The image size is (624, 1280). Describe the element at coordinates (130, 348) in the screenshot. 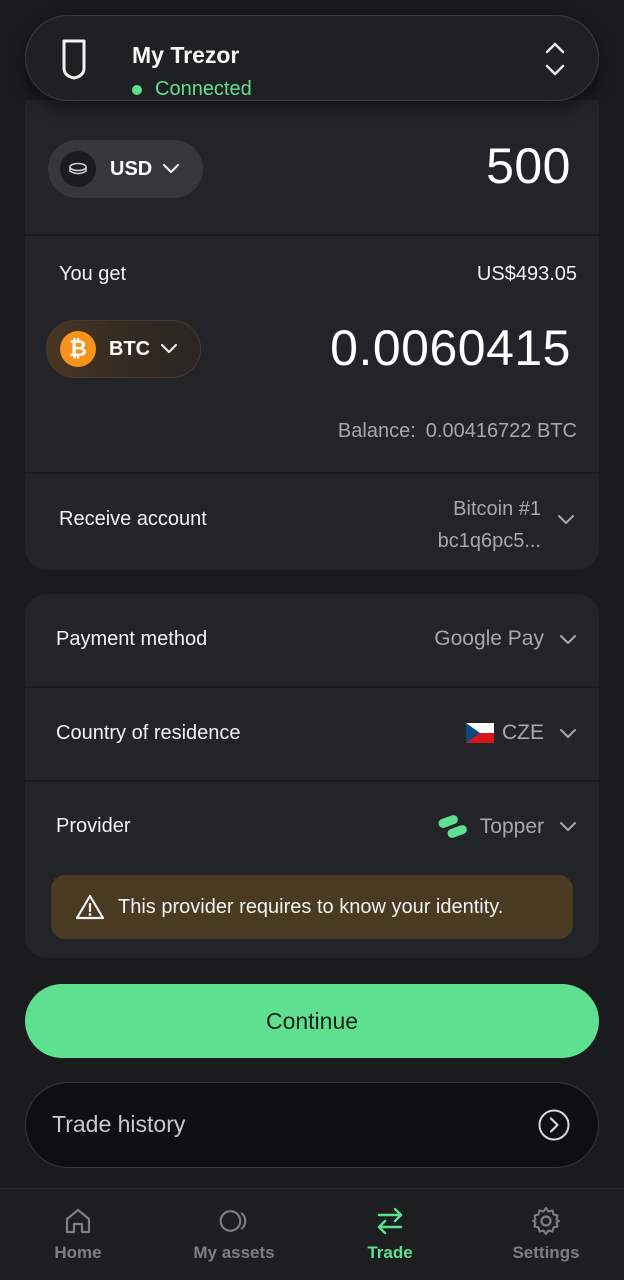

I see `crypto-currency-label: BTC` at that location.